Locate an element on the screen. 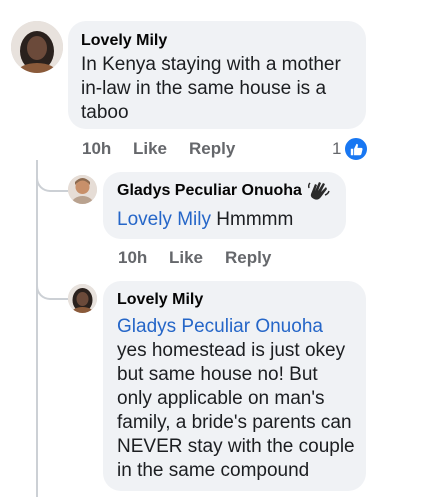 The image size is (446, 497). thread-line-main is located at coordinates (37, 328).